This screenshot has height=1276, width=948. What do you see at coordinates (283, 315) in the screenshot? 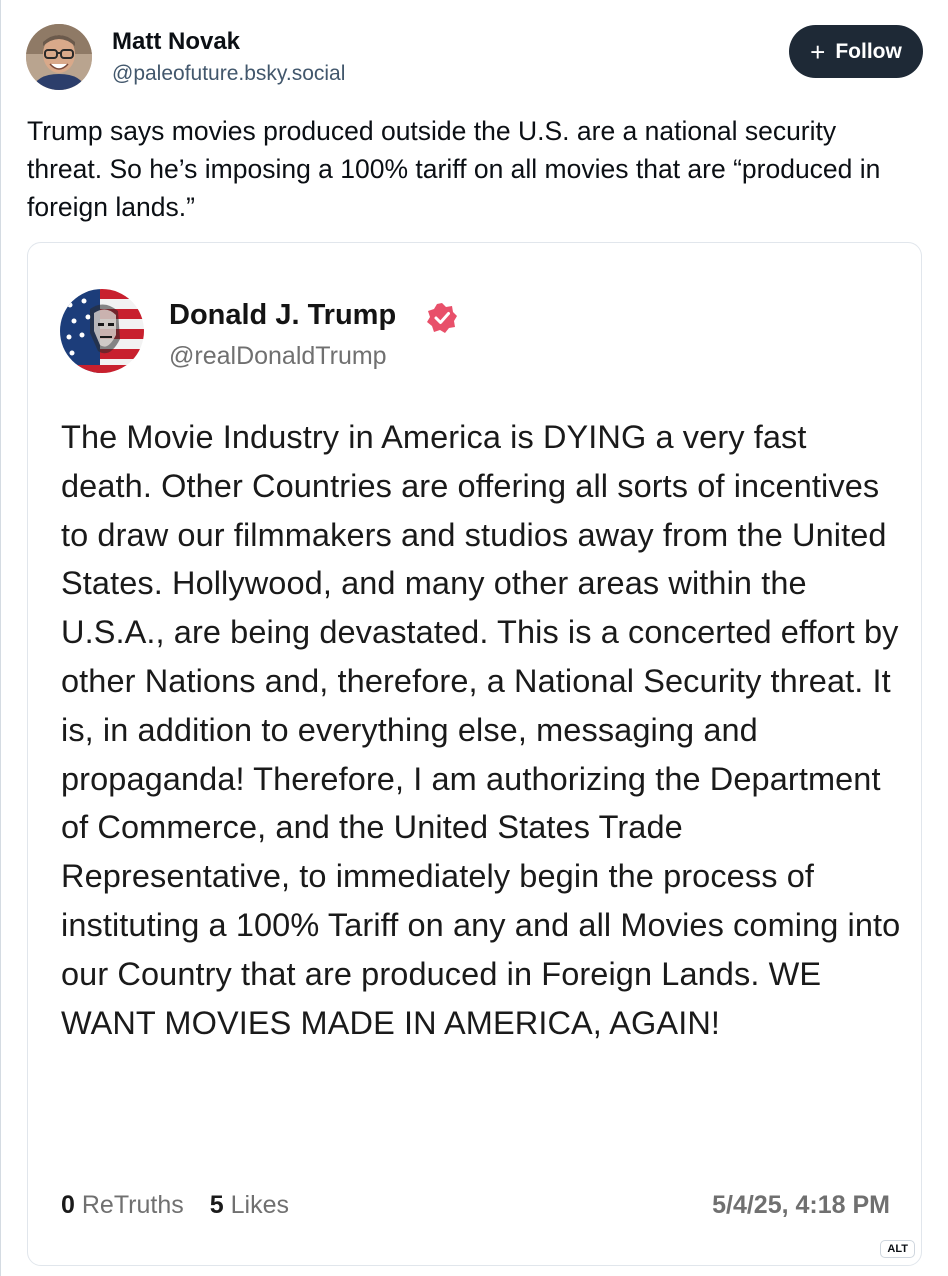
I see `trump-name: Donald J. Trump` at bounding box center [283, 315].